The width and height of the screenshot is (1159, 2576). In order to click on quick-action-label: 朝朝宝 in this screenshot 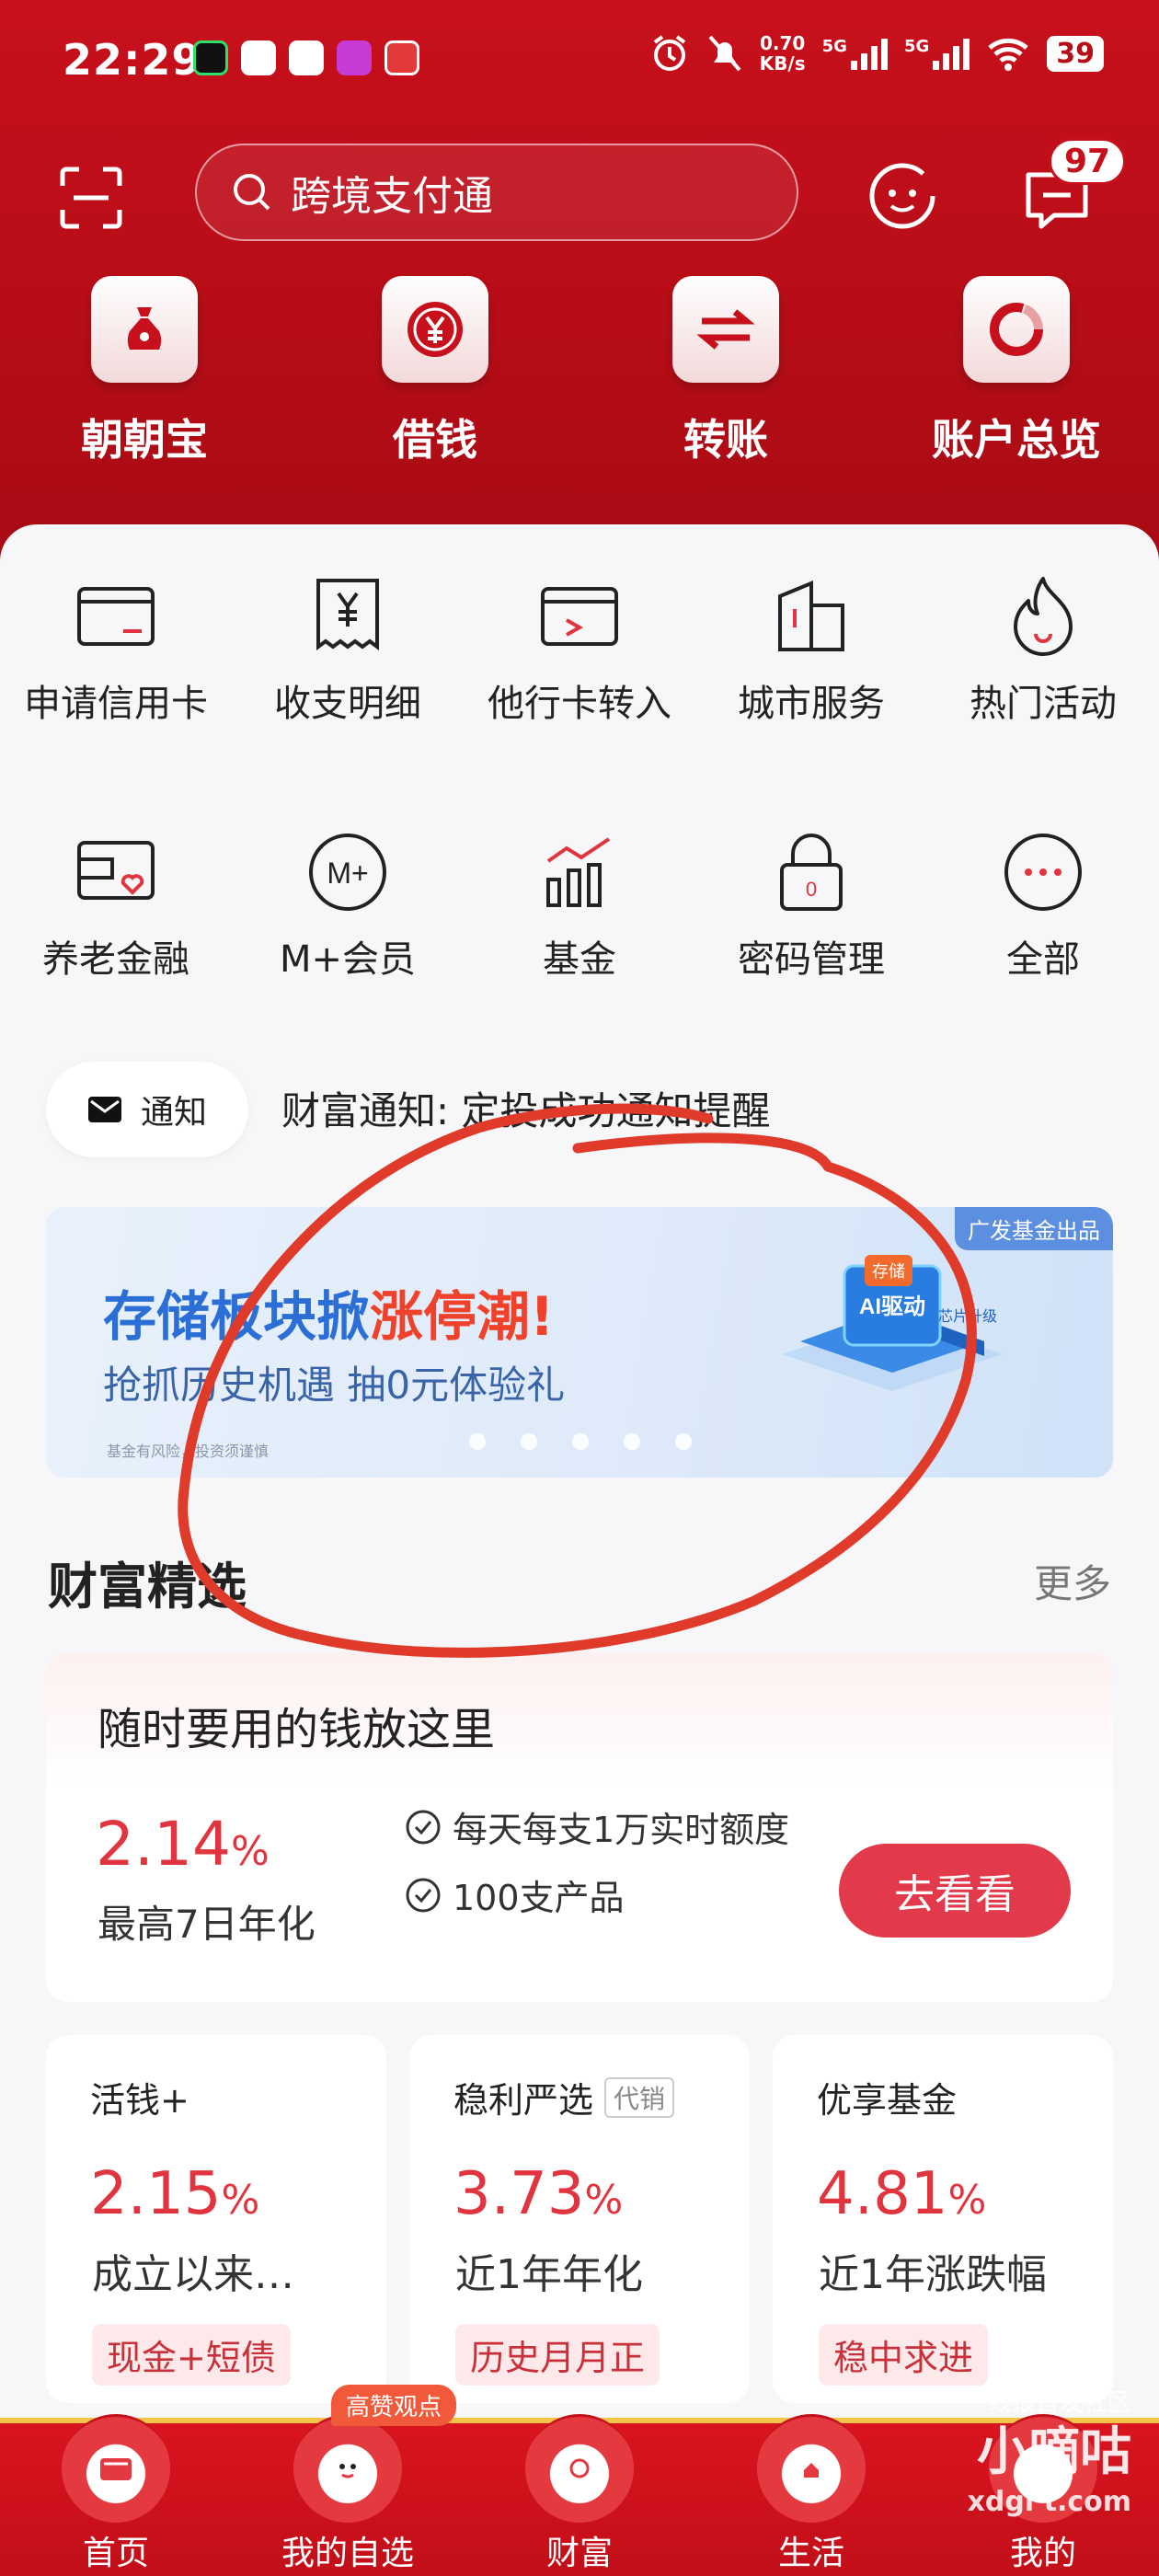, I will do `click(144, 440)`.